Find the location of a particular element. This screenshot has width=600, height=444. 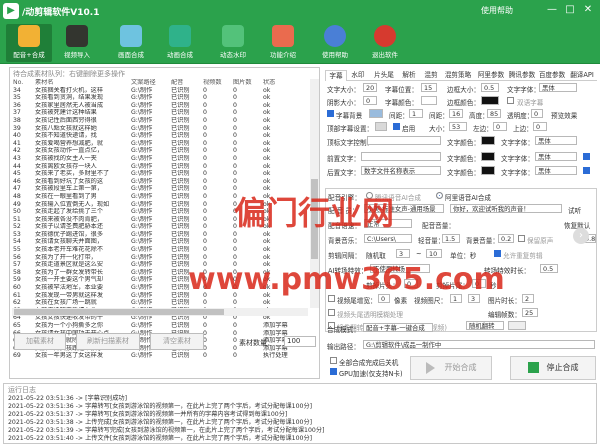

tab-parse: 解析 is located at coordinates (409, 75).